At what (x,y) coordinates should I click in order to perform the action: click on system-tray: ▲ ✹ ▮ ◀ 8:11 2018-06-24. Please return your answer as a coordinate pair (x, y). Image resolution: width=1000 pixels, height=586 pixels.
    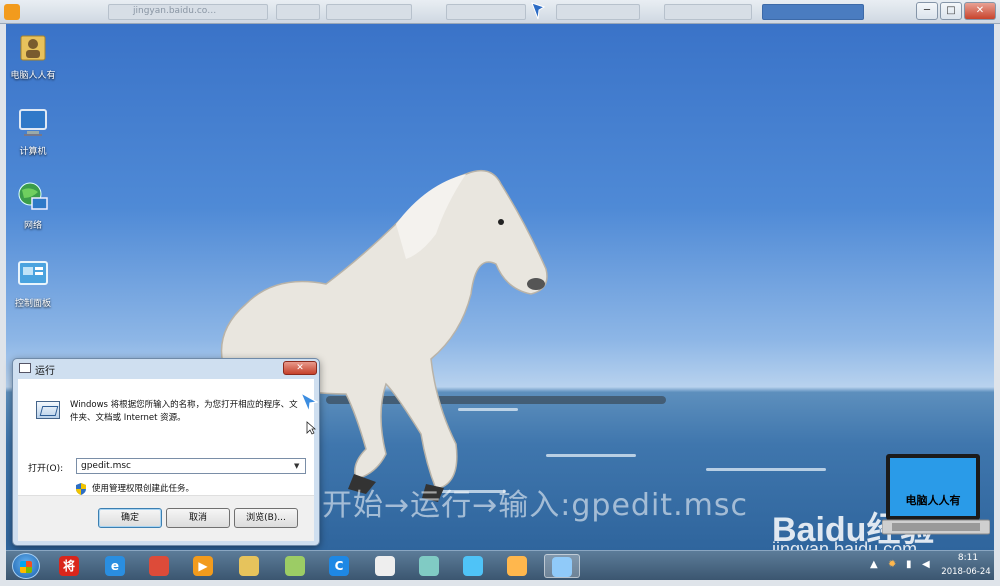
    Looking at the image, I should click on (930, 566).